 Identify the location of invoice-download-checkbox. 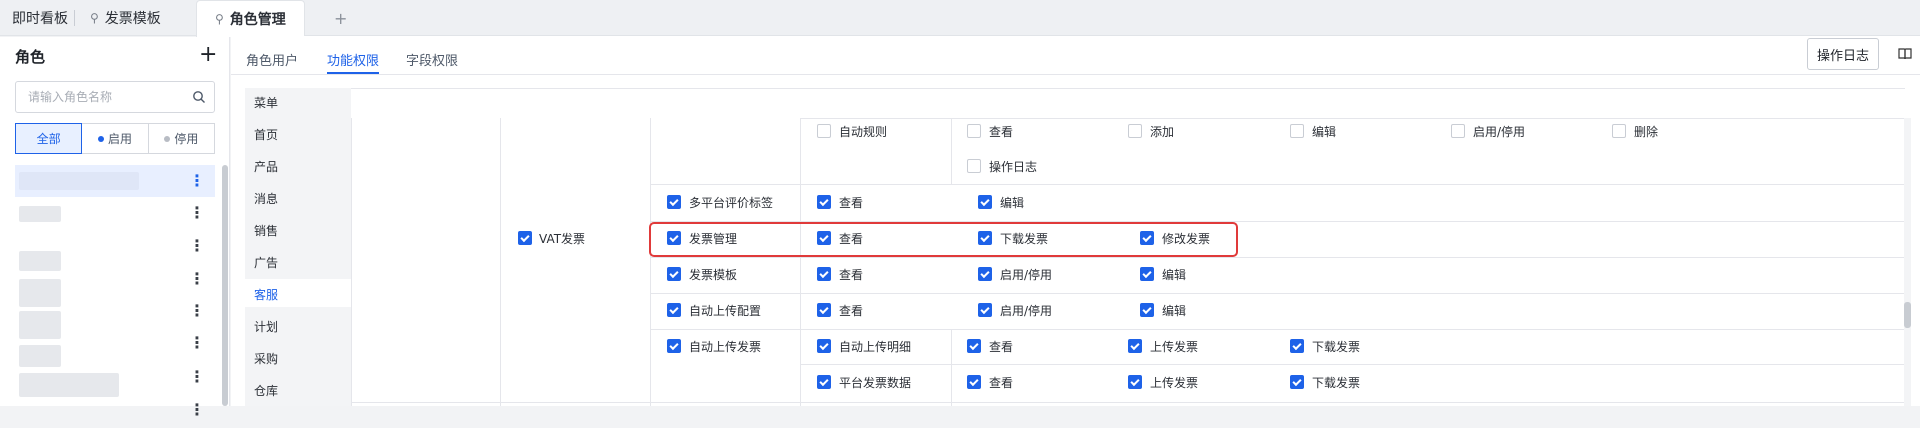
(985, 238).